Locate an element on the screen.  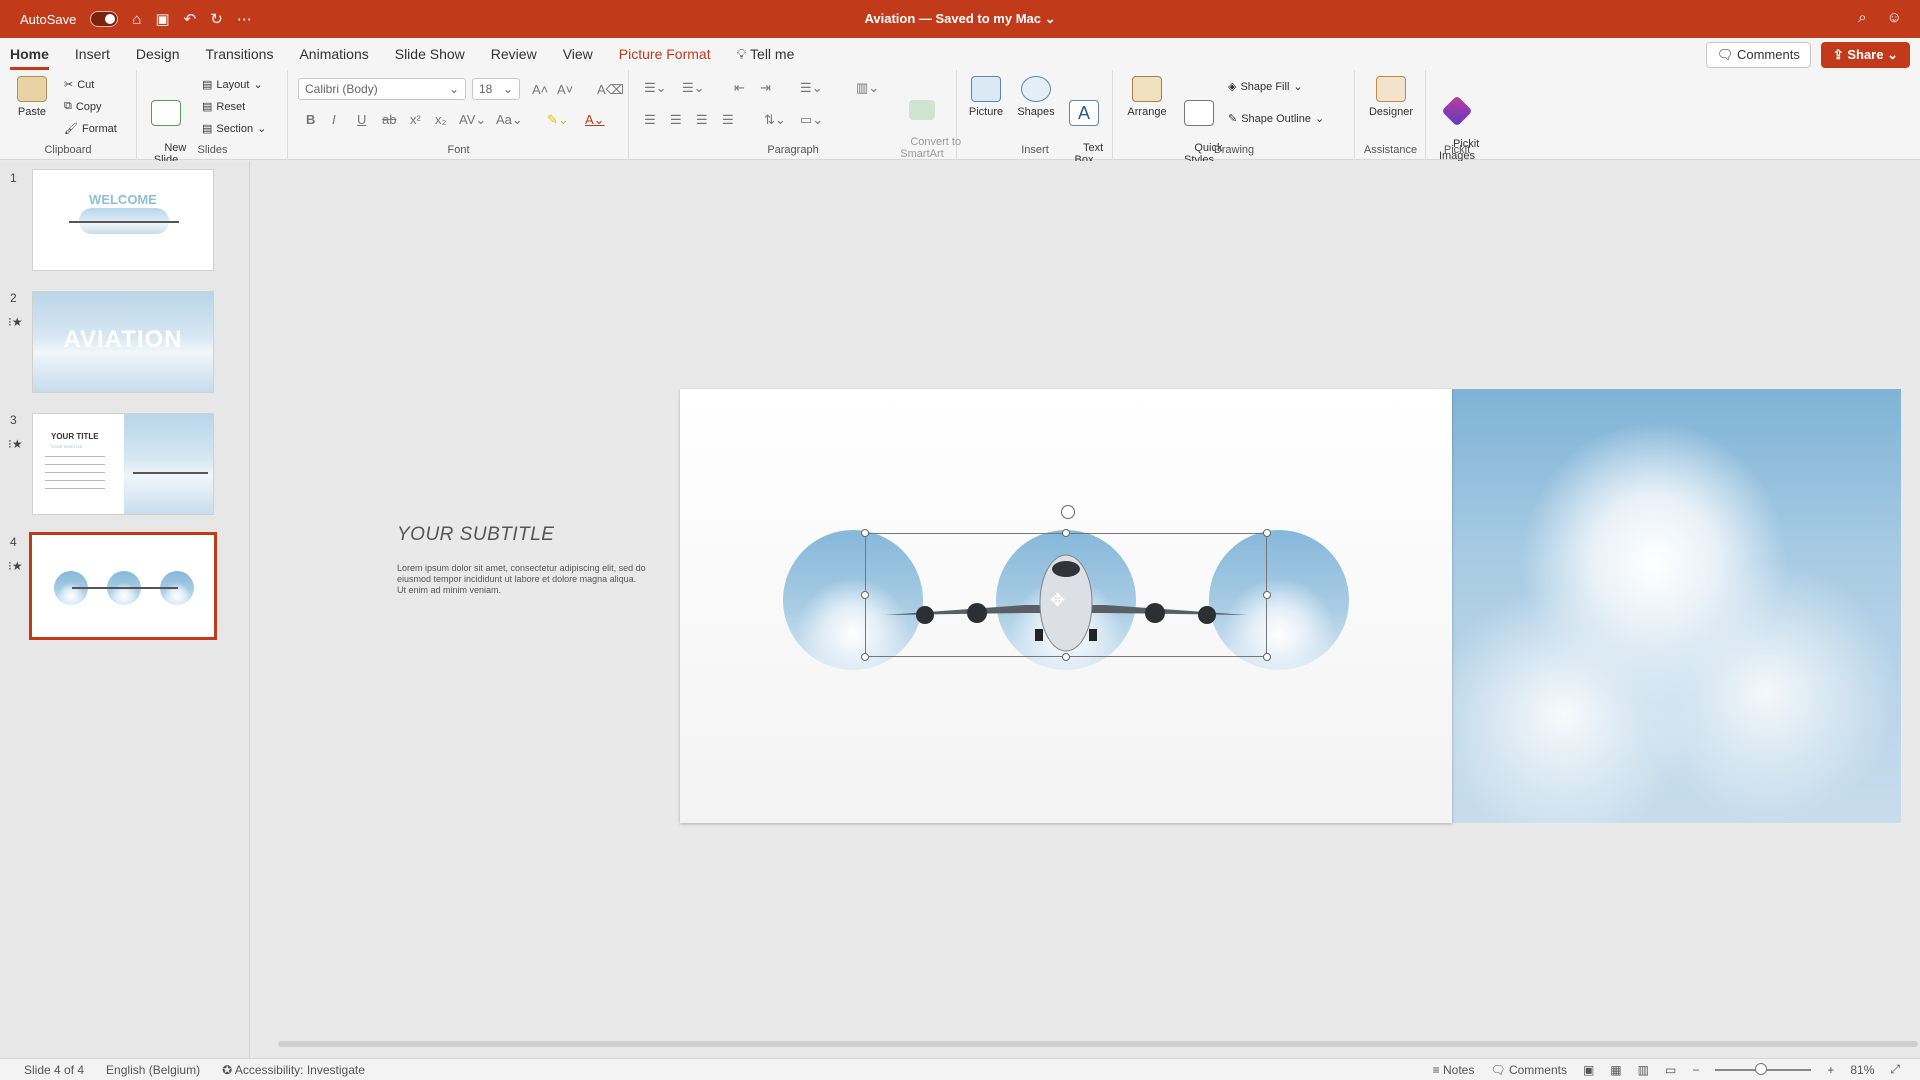
slide-subtitle: YOUR SUBTITLE is located at coordinates (475, 535).